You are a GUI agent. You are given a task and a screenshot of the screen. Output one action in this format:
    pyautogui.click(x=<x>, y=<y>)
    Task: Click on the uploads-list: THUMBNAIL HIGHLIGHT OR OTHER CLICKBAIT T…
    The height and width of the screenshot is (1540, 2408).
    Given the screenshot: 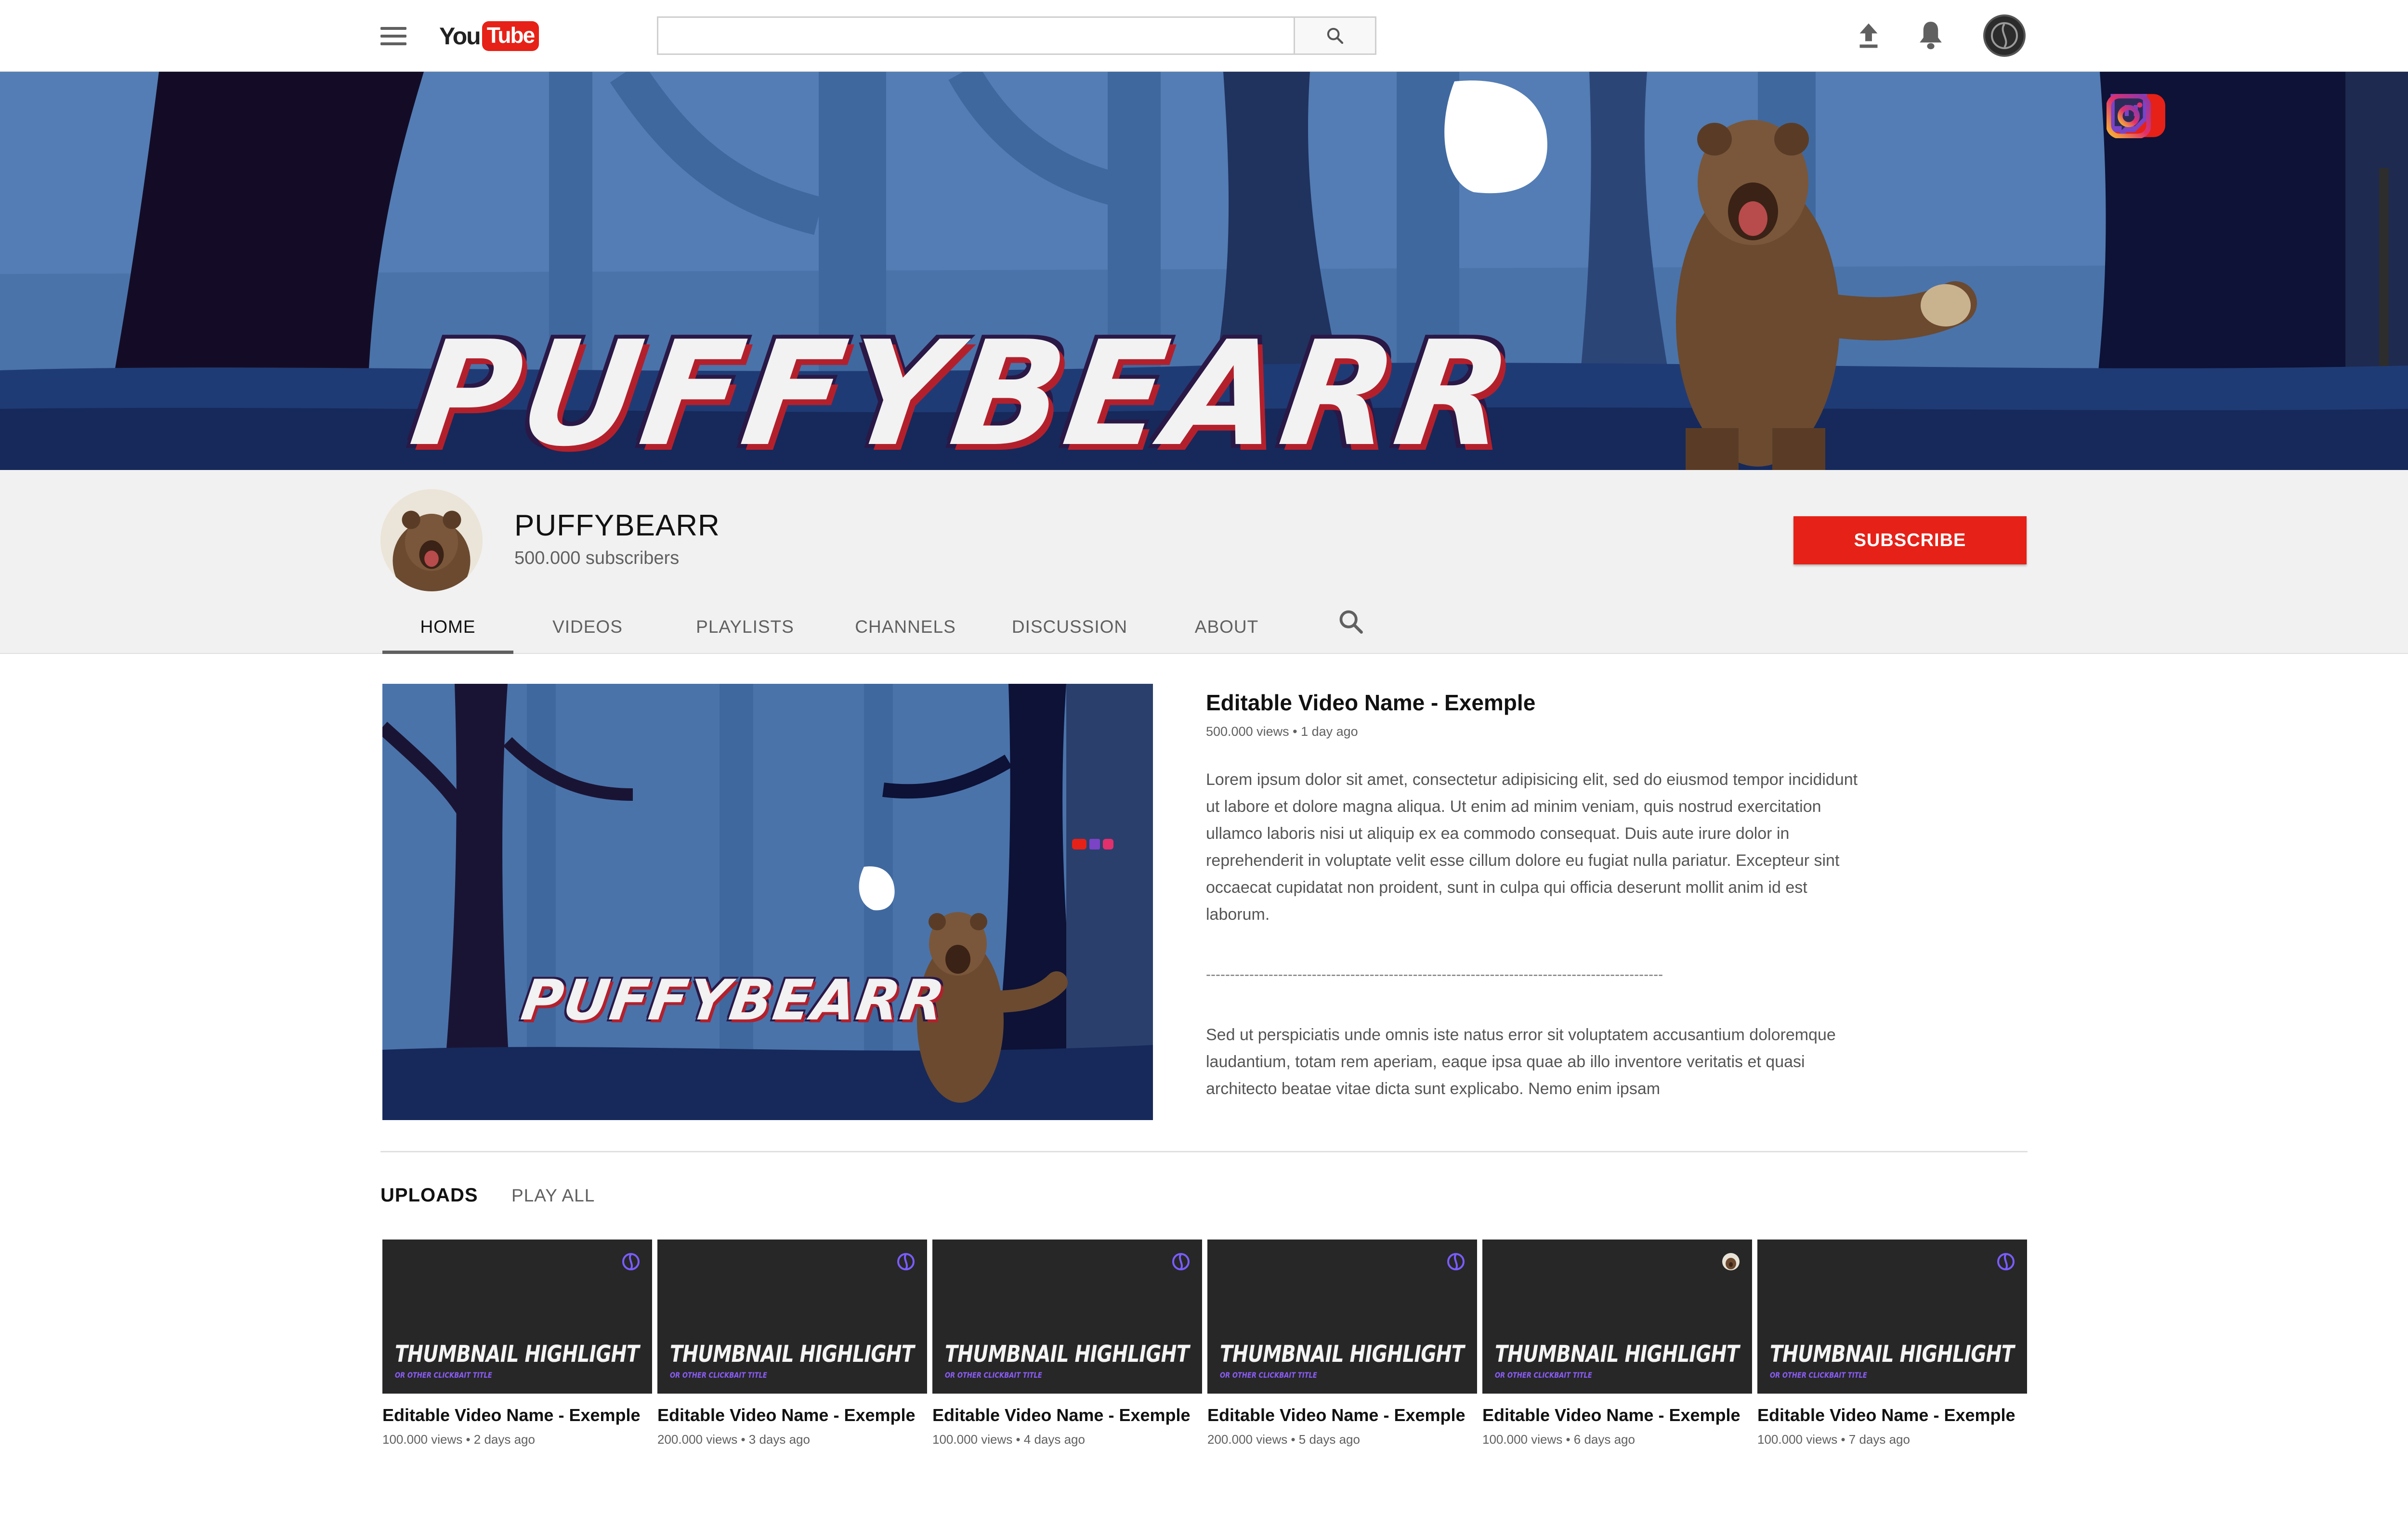 What is the action you would take?
    pyautogui.click(x=1204, y=1343)
    